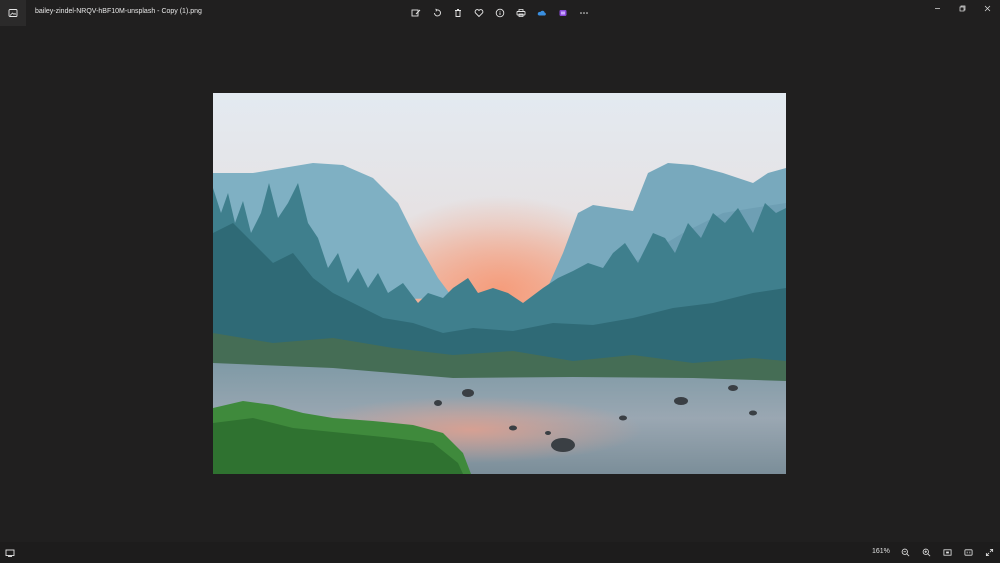 The image size is (1000, 563). I want to click on zoom-level: 161%, so click(881, 551).